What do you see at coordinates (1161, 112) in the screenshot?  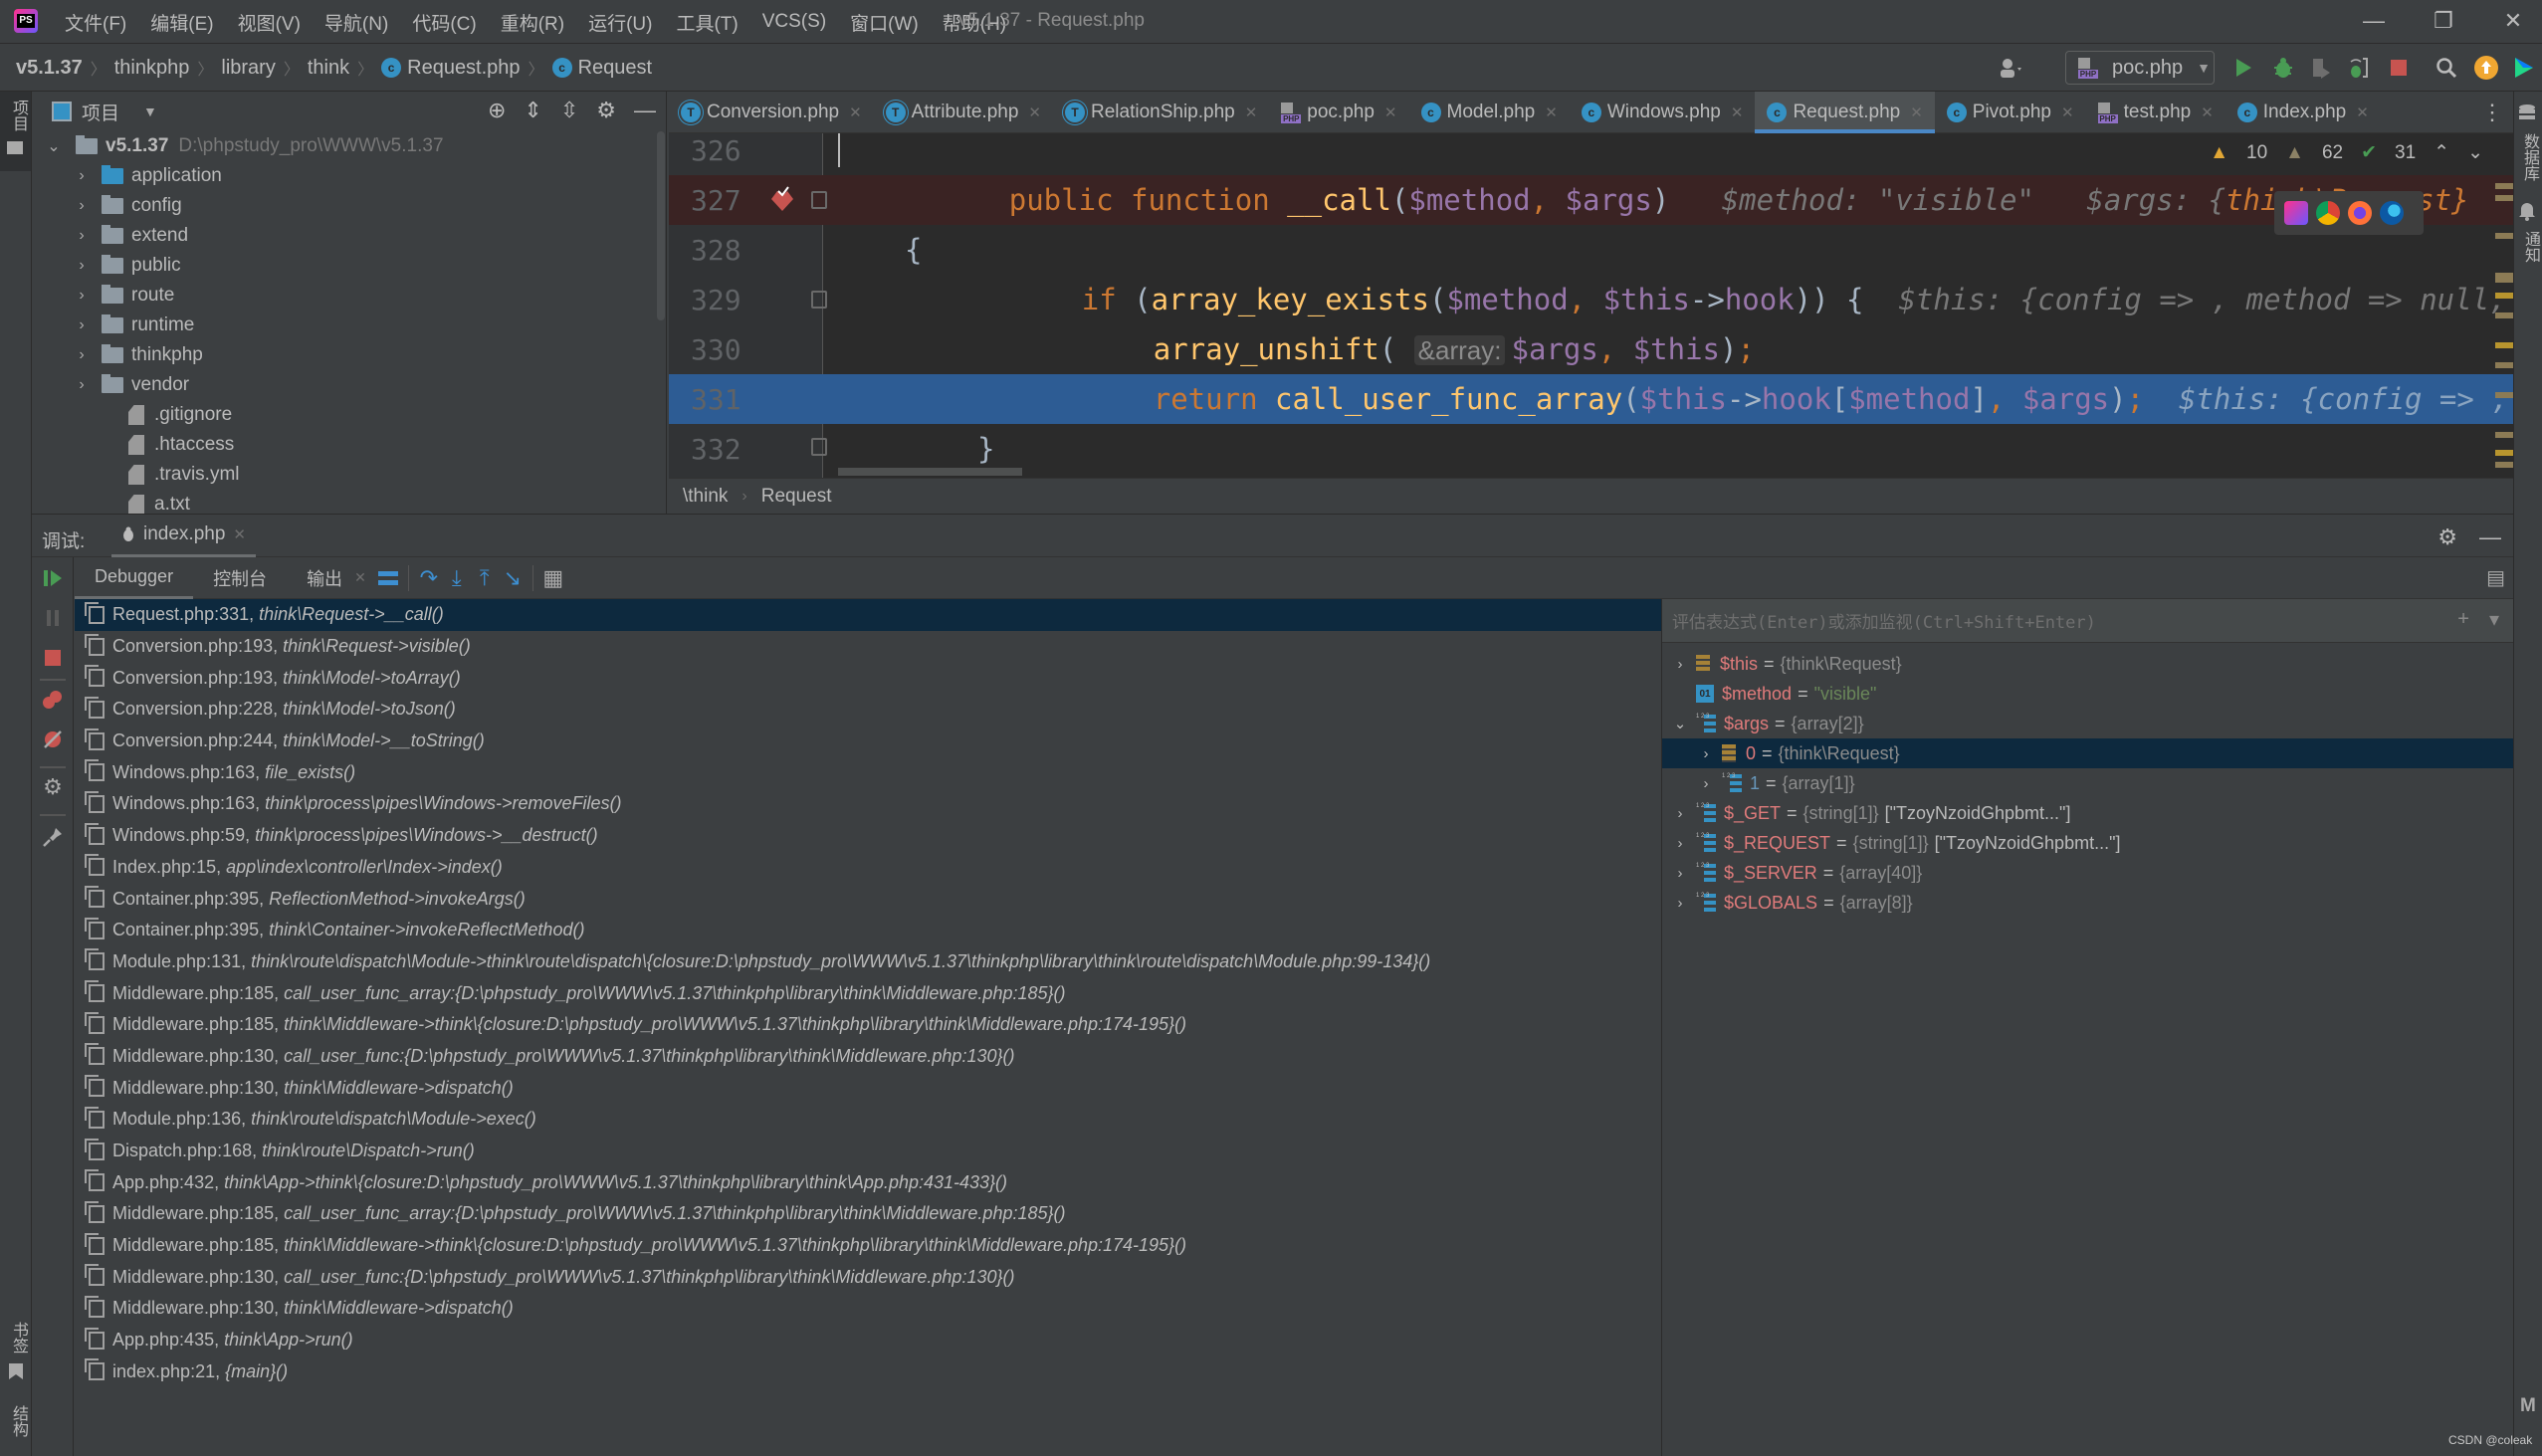 I see `tab-relationship: T RelationShip.php ✕` at bounding box center [1161, 112].